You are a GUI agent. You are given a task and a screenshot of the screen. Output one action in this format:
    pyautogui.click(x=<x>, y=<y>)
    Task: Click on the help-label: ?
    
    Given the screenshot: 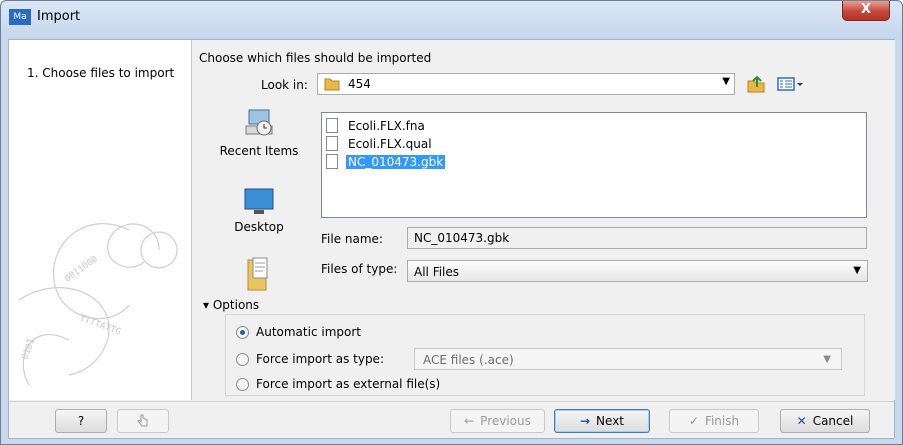 What is the action you would take?
    pyautogui.click(x=81, y=421)
    